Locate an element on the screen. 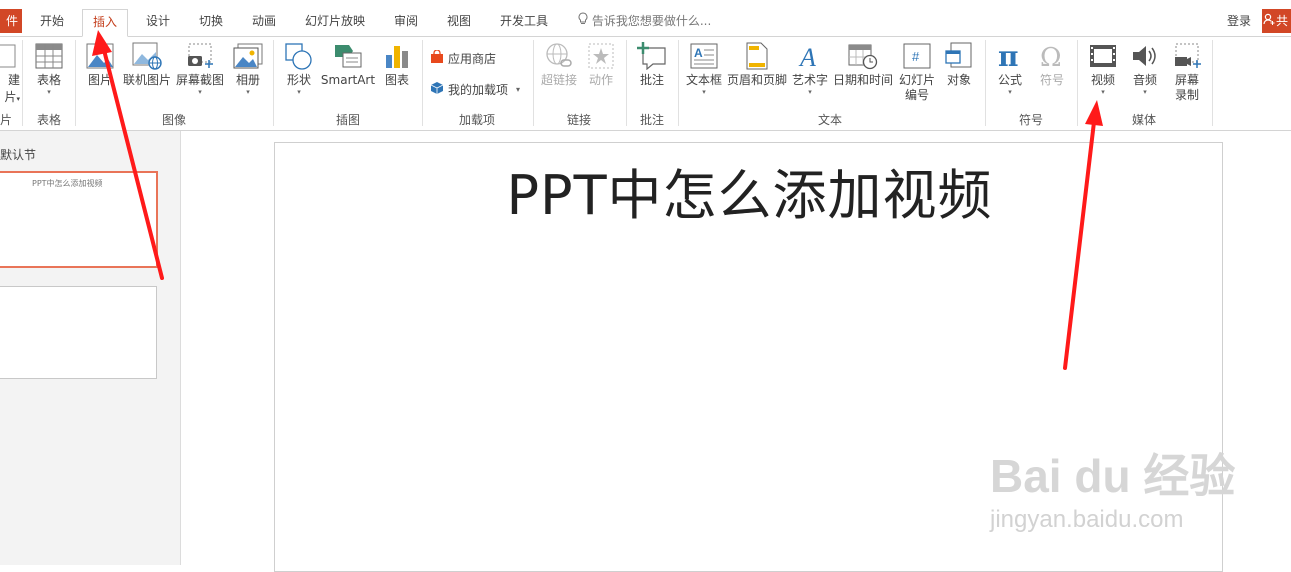 Image resolution: width=1291 pixels, height=572 pixels. album-button: 相册 ▾ is located at coordinates (248, 68).